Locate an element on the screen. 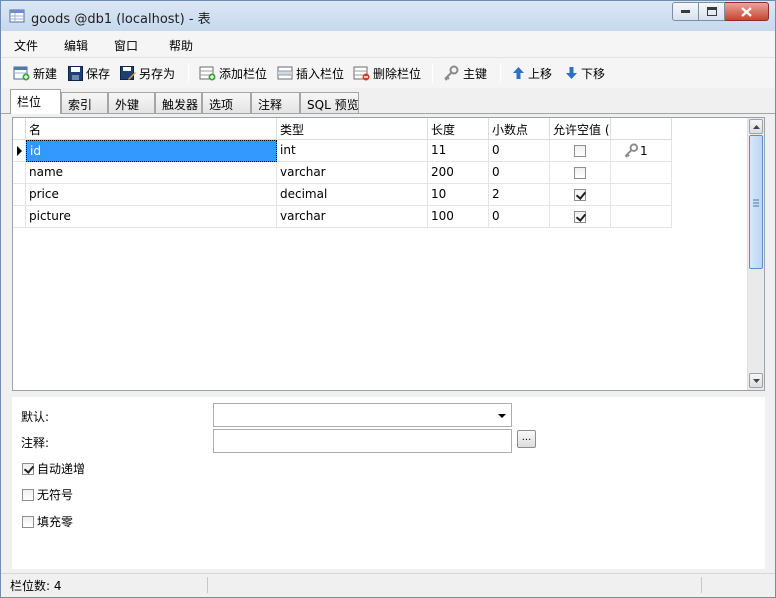 The height and width of the screenshot is (598, 776). comment-label: 注释: is located at coordinates (35, 443).